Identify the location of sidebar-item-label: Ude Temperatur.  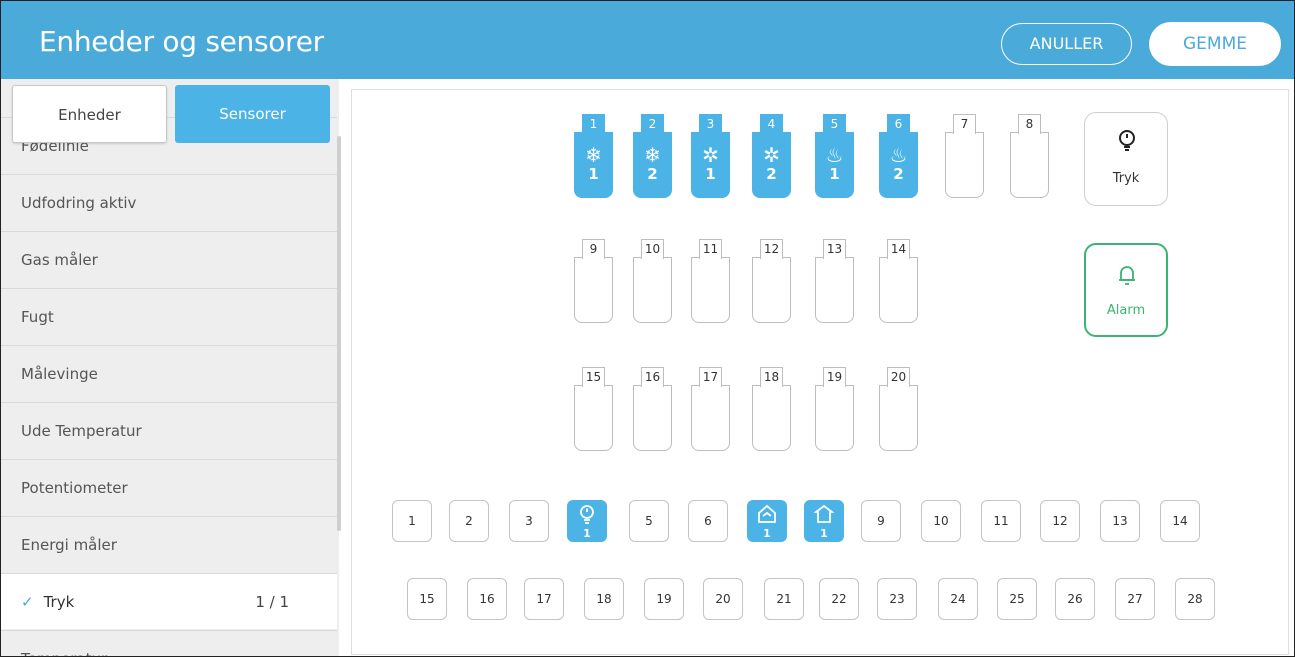
(81, 431).